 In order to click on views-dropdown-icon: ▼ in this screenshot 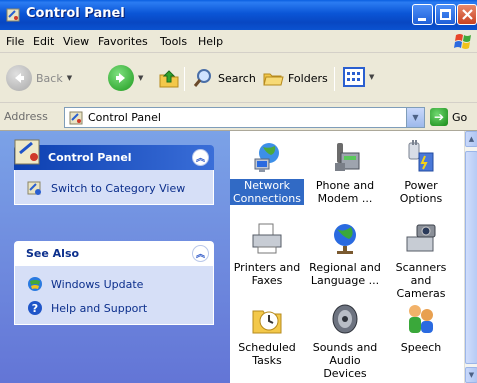, I will do `click(371, 77)`.